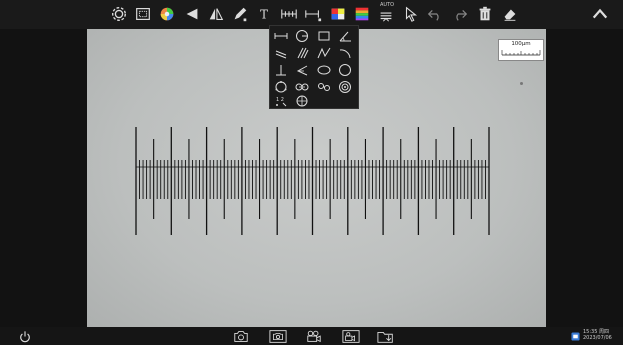 The image size is (623, 345). Describe the element at coordinates (345, 86) in the screenshot. I see `concentric-circles-icon` at that location.